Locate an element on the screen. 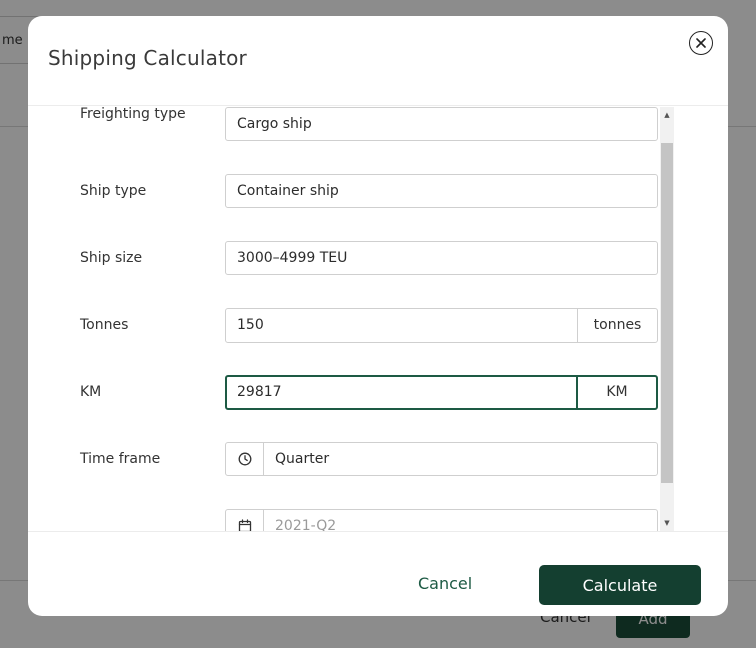 This screenshot has width=756, height=648. close-button is located at coordinates (701, 43).